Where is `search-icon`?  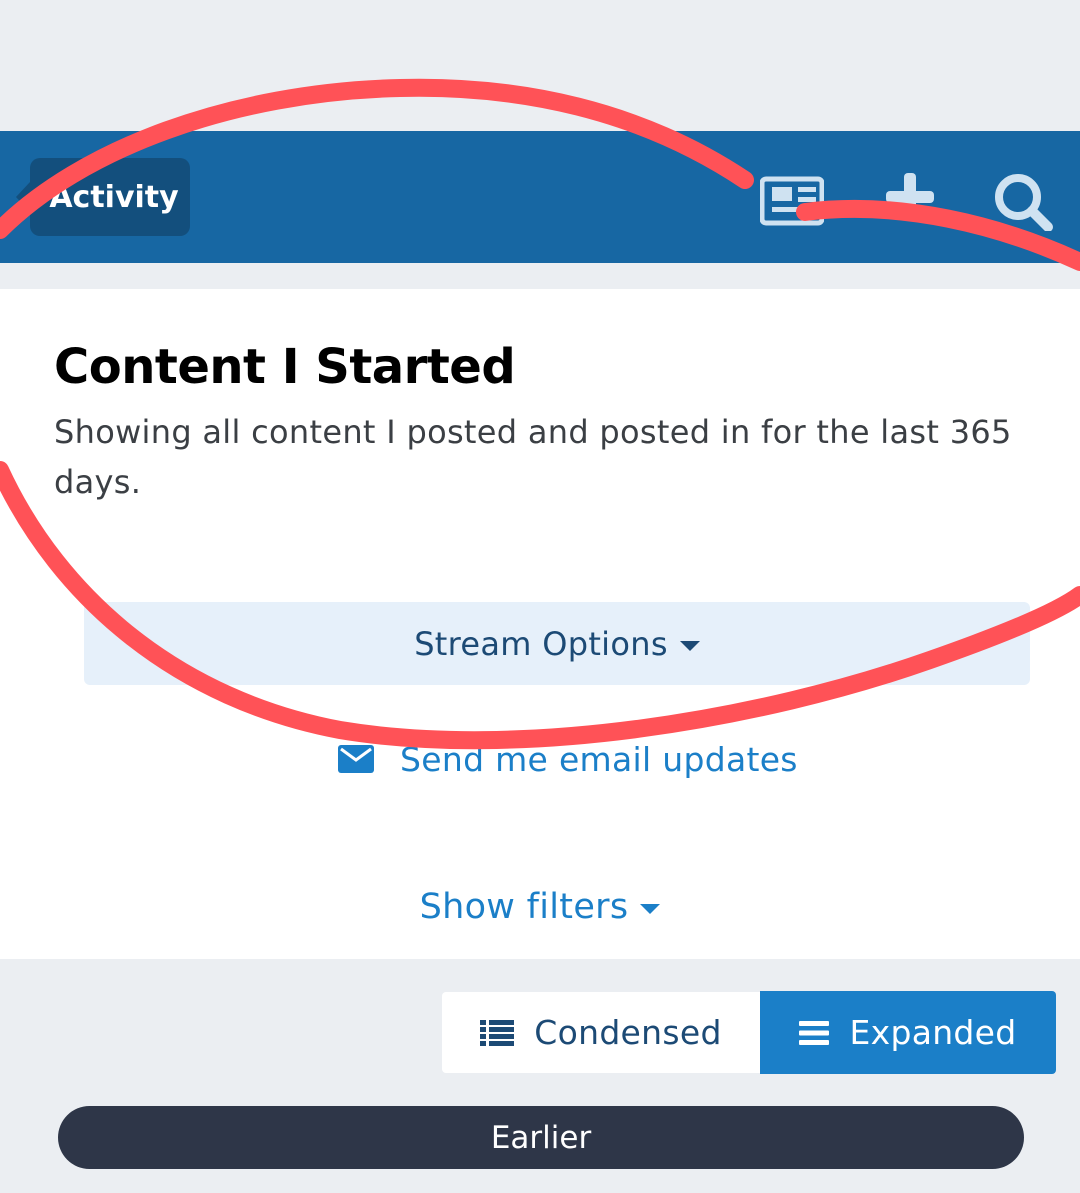 search-icon is located at coordinates (1024, 201).